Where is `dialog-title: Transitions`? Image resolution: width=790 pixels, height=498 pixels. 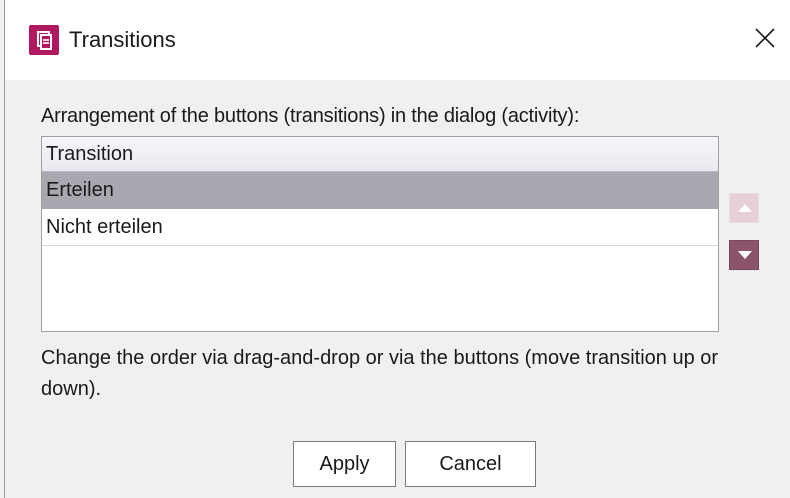 dialog-title: Transitions is located at coordinates (122, 39).